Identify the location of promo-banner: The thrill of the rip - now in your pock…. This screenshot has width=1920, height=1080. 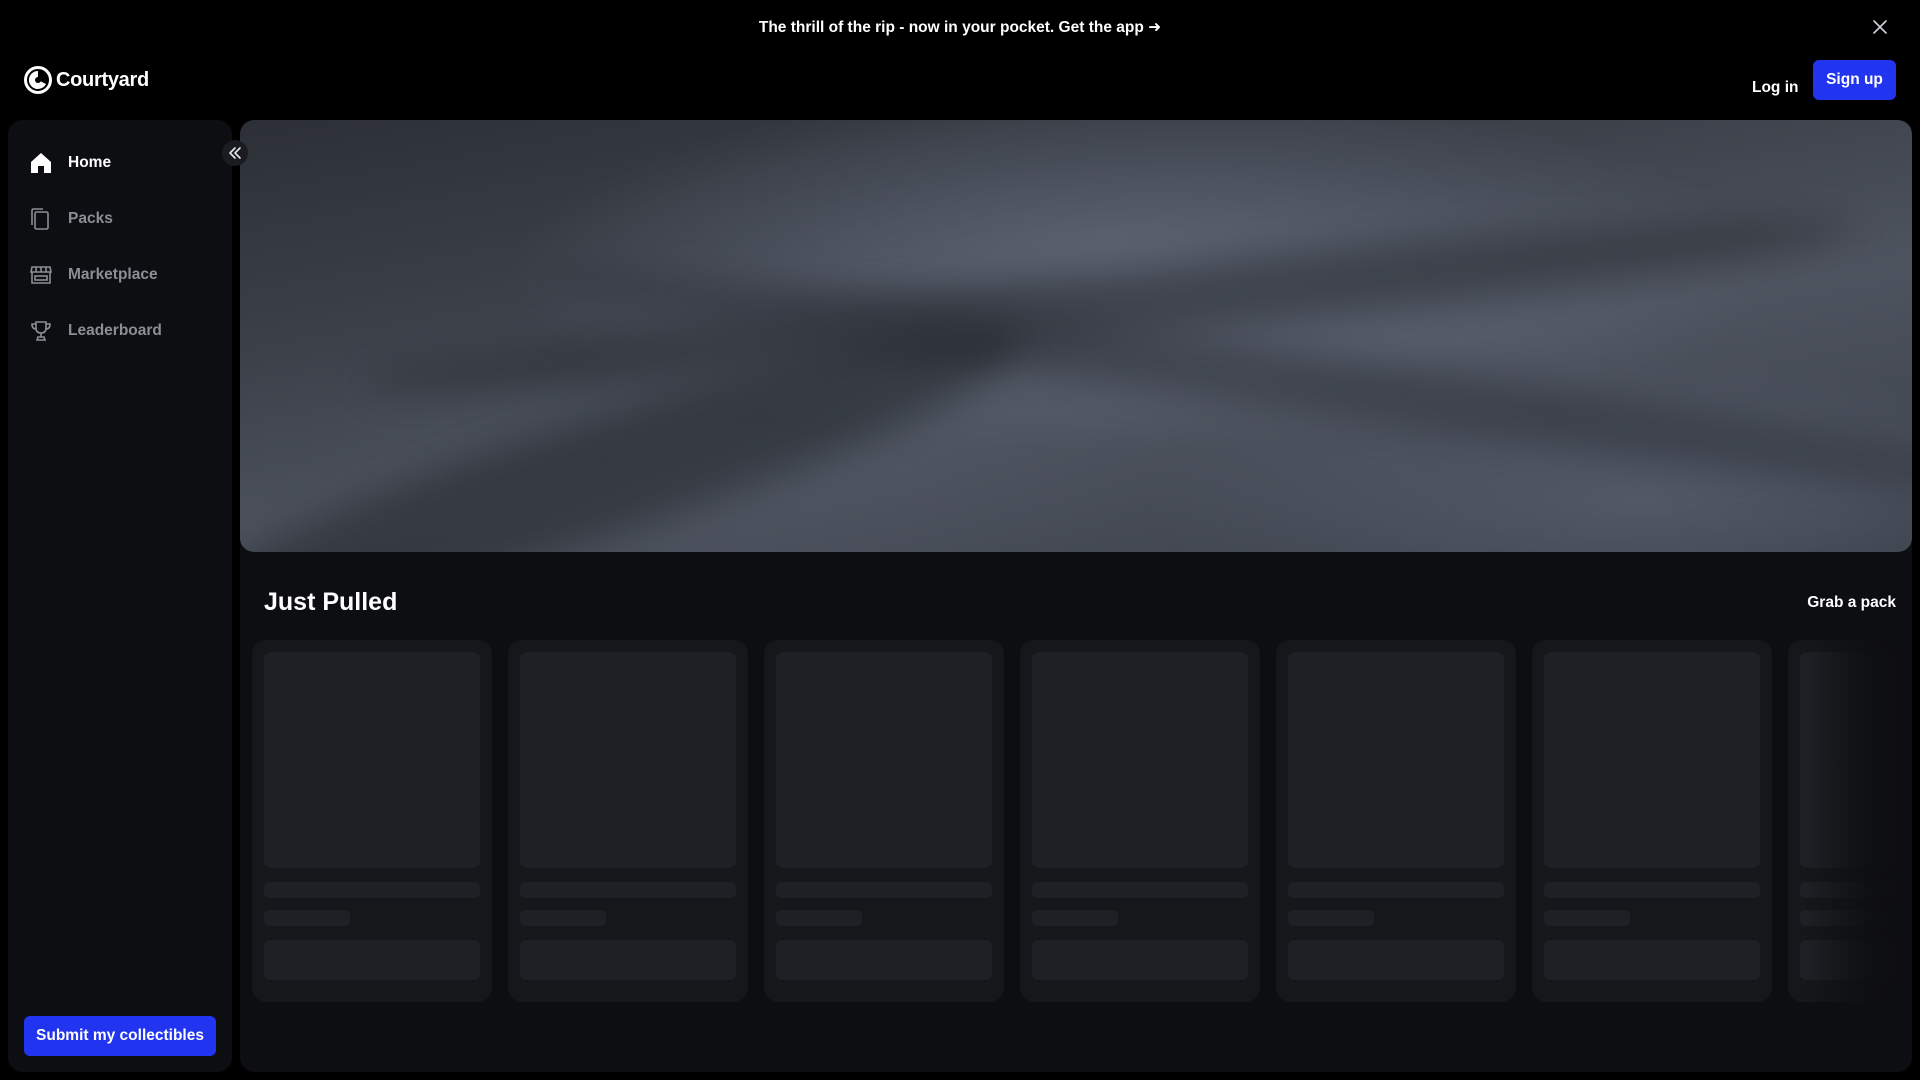
(960, 27).